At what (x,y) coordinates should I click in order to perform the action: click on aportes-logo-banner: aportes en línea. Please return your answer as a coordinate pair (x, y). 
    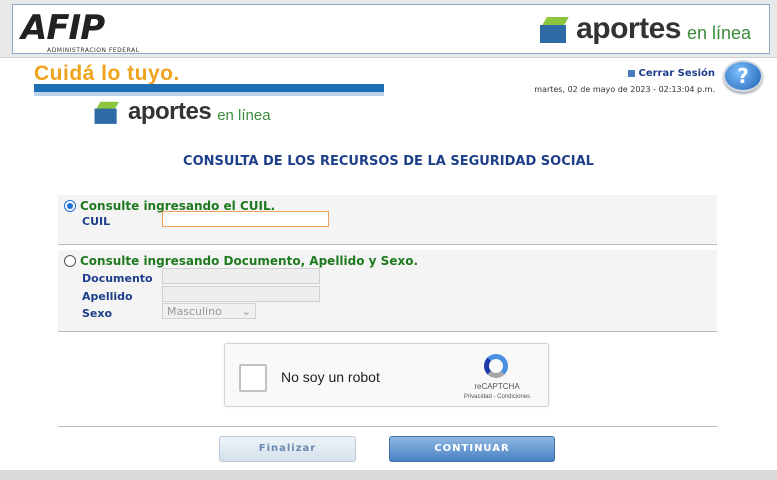
    Looking at the image, I should click on (181, 112).